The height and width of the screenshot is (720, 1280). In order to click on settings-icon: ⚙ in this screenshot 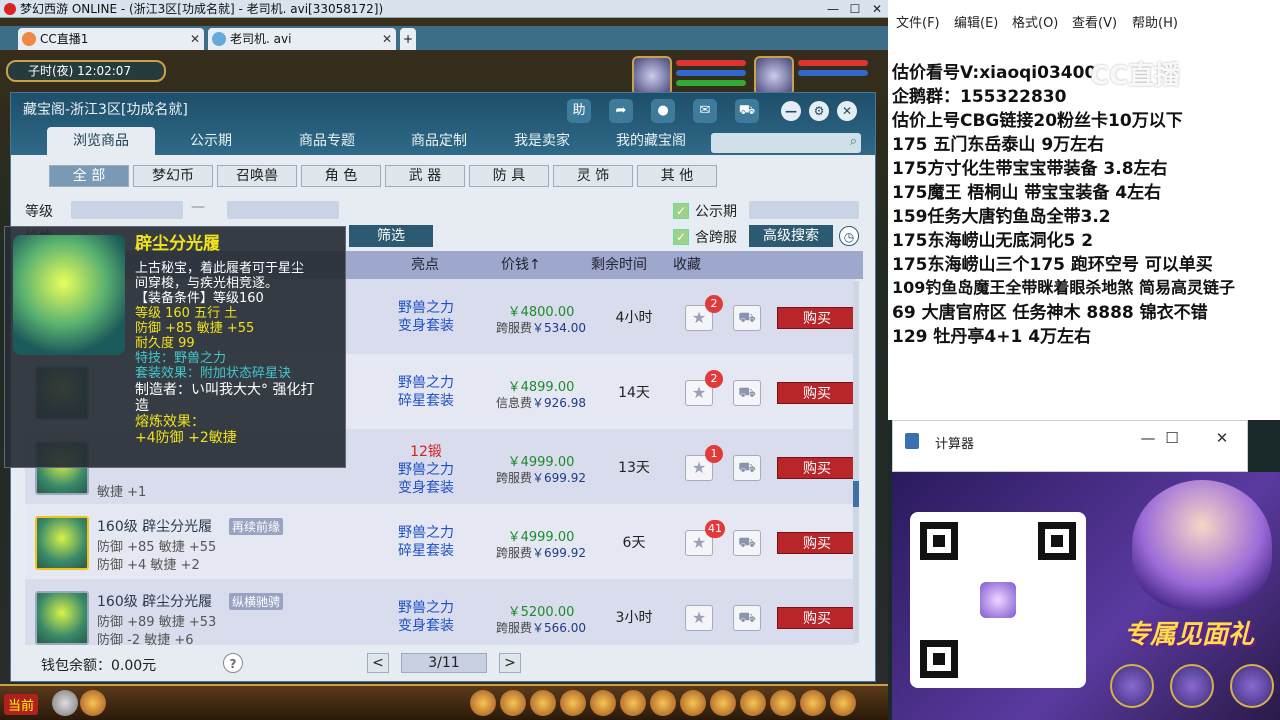, I will do `click(819, 111)`.